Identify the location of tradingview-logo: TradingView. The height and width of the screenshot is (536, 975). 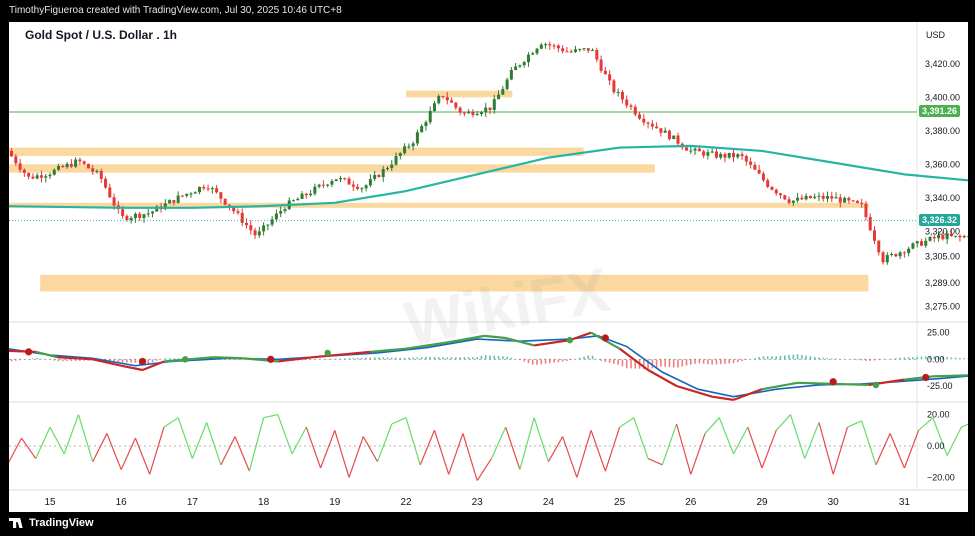
(51, 523).